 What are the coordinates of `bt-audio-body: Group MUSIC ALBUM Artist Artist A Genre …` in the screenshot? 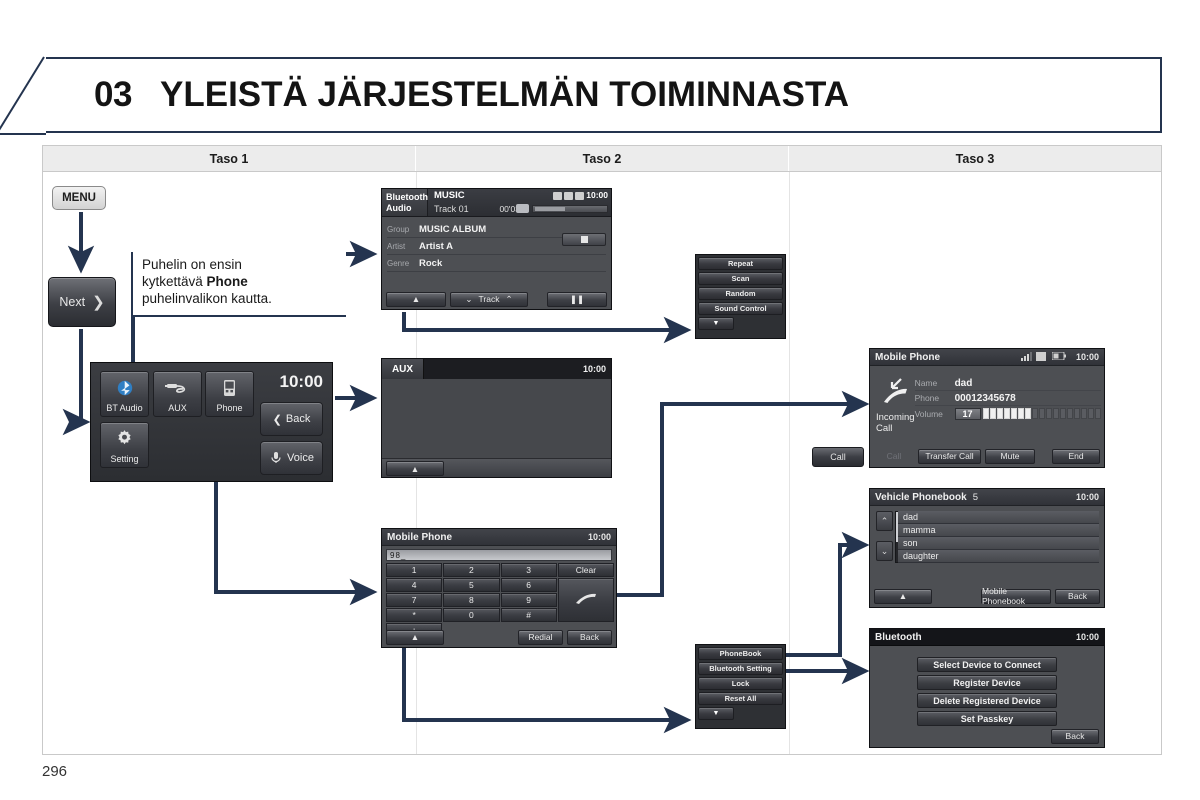 It's located at (496, 244).